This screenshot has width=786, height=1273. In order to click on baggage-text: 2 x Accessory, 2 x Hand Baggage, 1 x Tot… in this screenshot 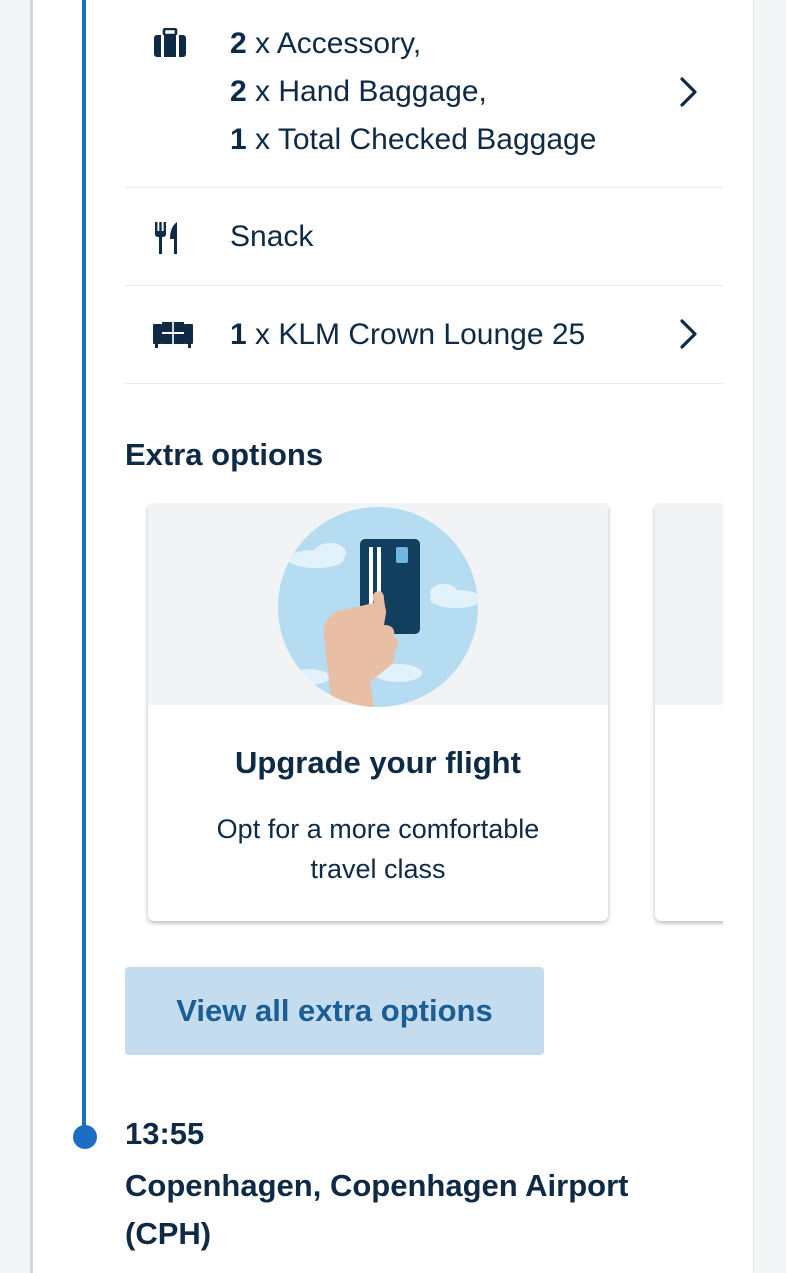, I will do `click(413, 92)`.